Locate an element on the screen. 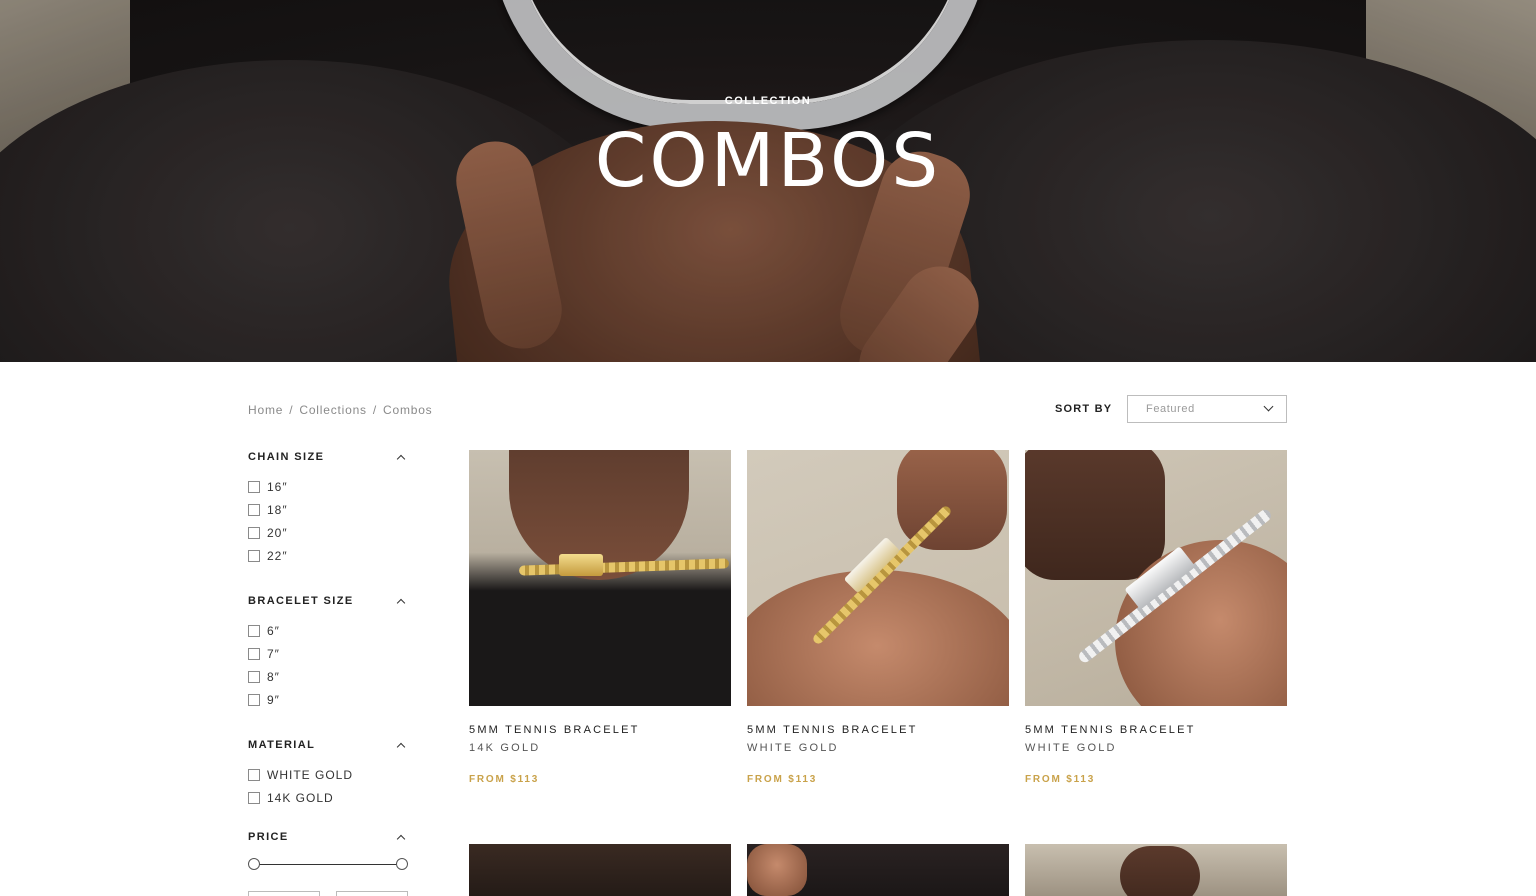 The height and width of the screenshot is (896, 1536). filter-option: 14K GOLD is located at coordinates (328, 797).